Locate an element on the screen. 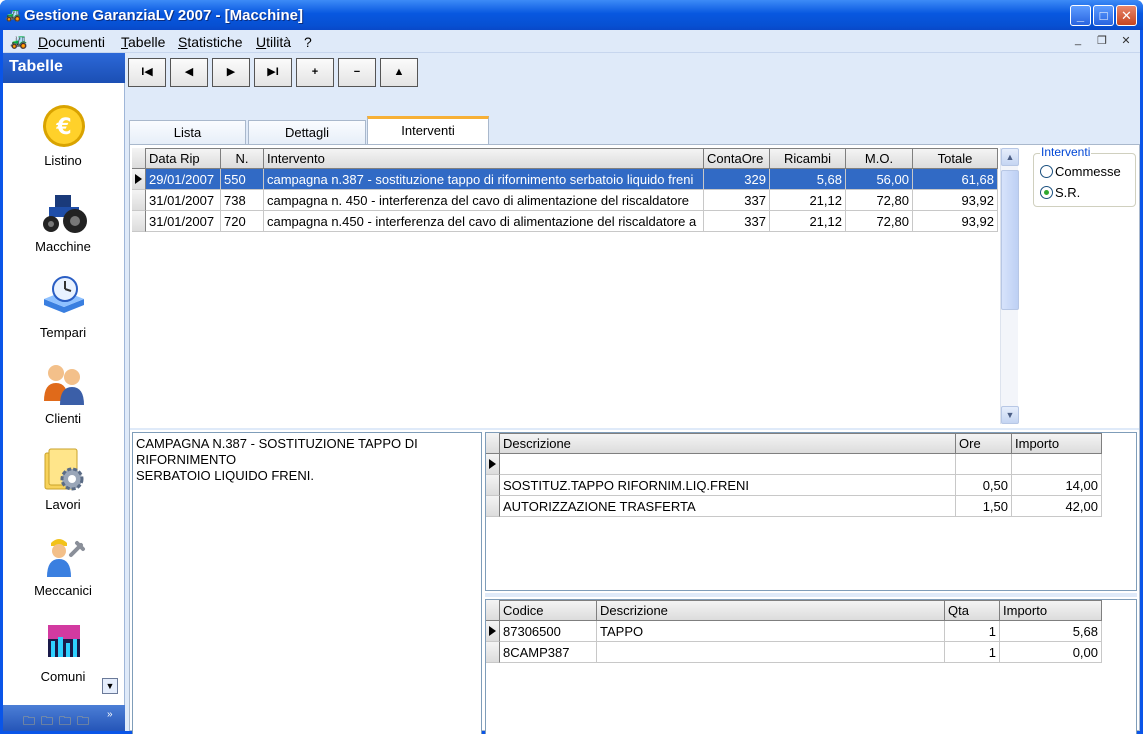  table-cell: SOSTITUZ.TAPPO RIFORNIM.LIQ.FRENI is located at coordinates (728, 485).